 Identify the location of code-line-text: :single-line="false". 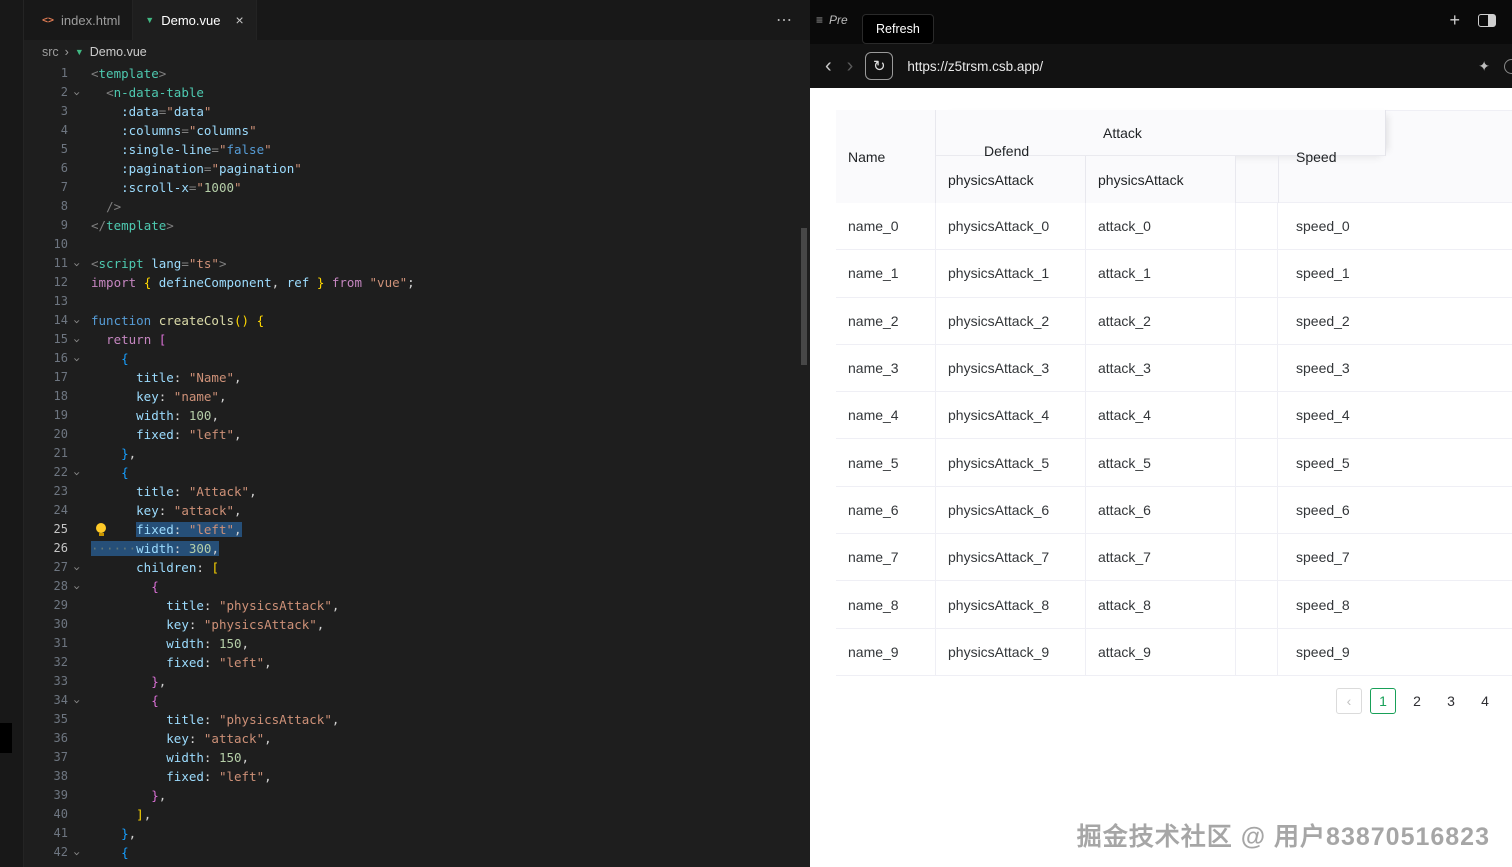
(178, 149).